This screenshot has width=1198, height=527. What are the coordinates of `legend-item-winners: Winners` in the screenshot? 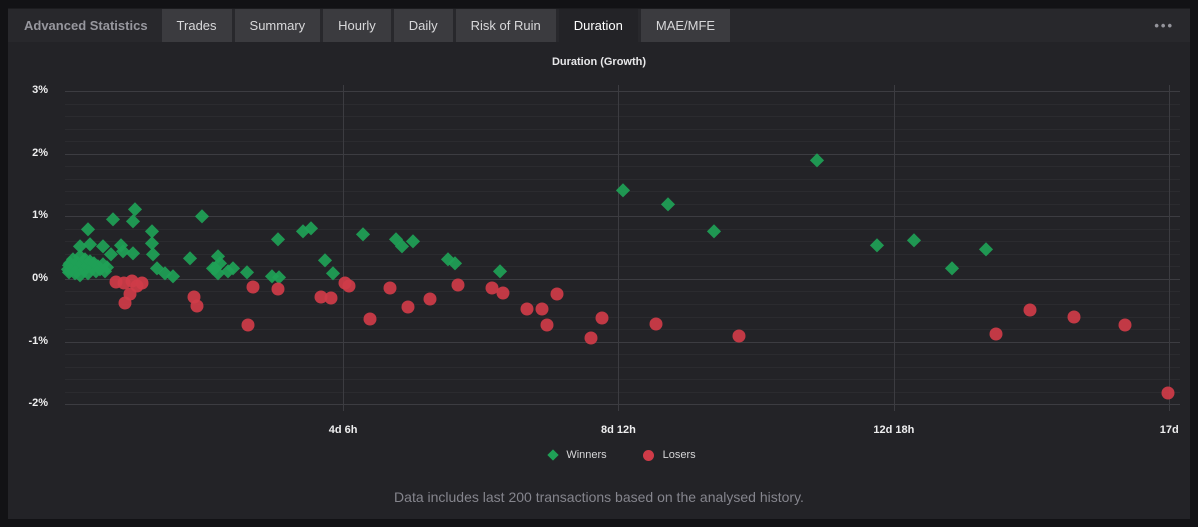 It's located at (577, 455).